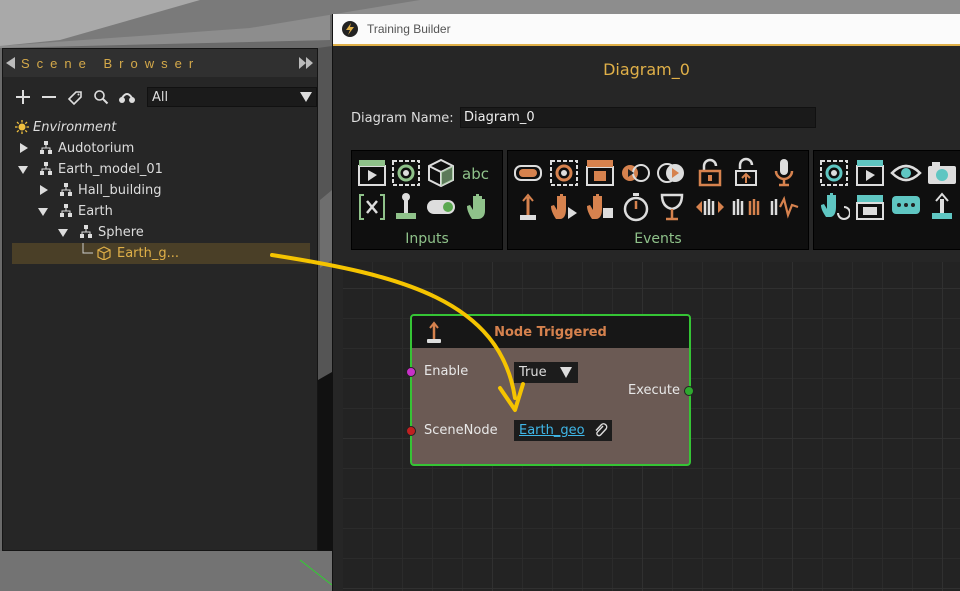 The width and height of the screenshot is (960, 591). Describe the element at coordinates (101, 97) in the screenshot. I see `search-icon` at that location.